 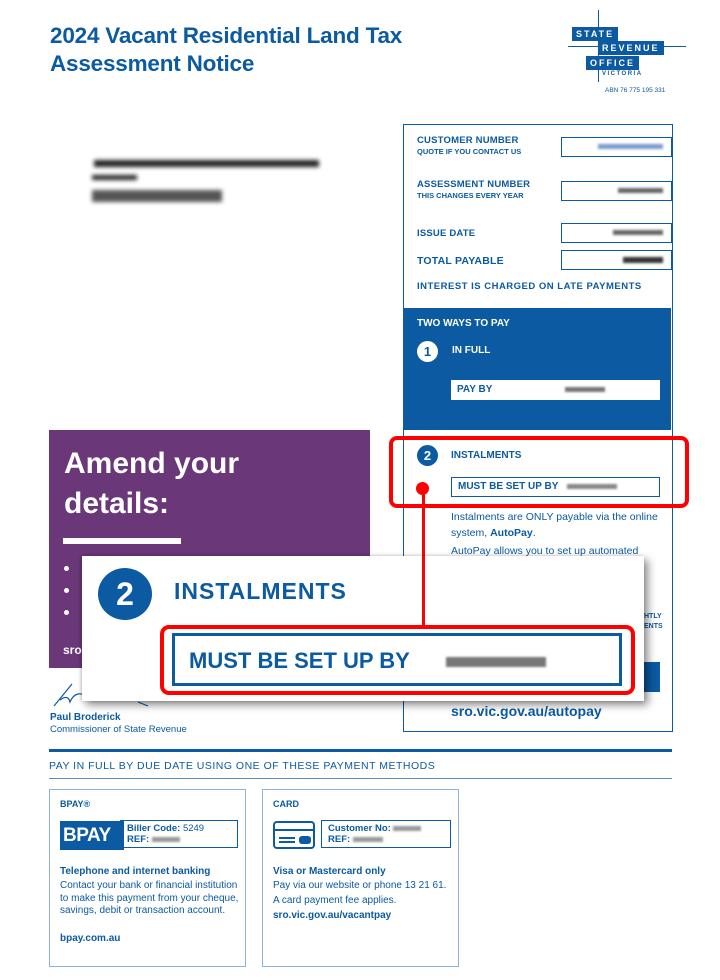 What do you see at coordinates (616, 233) in the screenshot?
I see `issue-date-value` at bounding box center [616, 233].